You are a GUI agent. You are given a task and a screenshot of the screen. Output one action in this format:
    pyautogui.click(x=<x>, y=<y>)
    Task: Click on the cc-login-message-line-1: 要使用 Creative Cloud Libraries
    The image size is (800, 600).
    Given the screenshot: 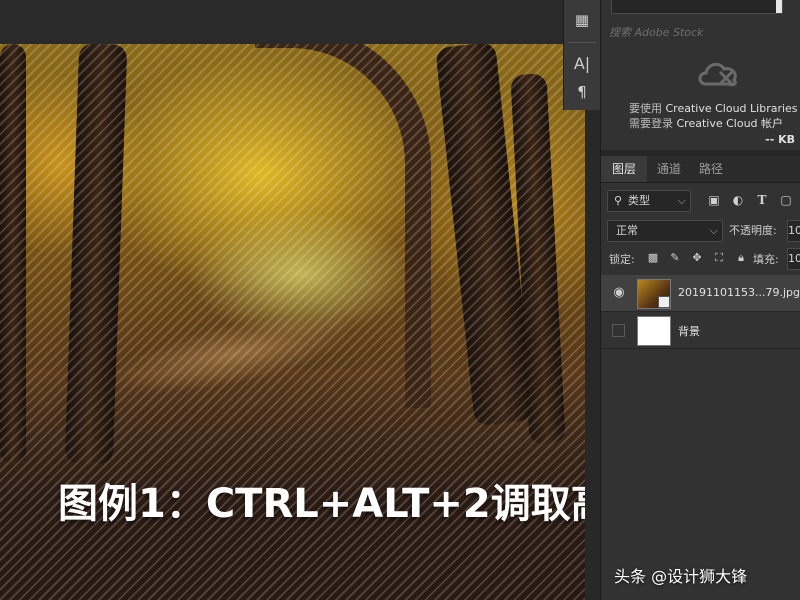 What is the action you would take?
    pyautogui.click(x=713, y=108)
    